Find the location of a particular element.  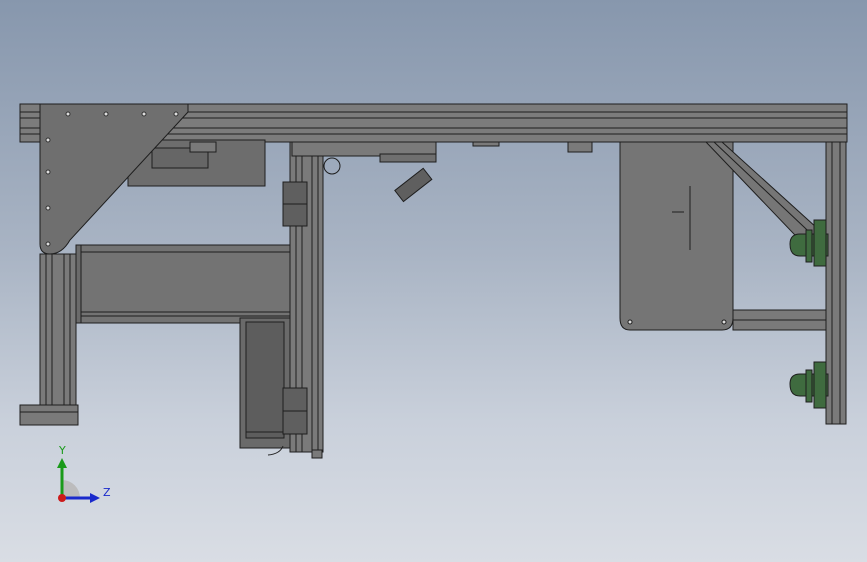

cylinder-mount is located at coordinates (408, 158).